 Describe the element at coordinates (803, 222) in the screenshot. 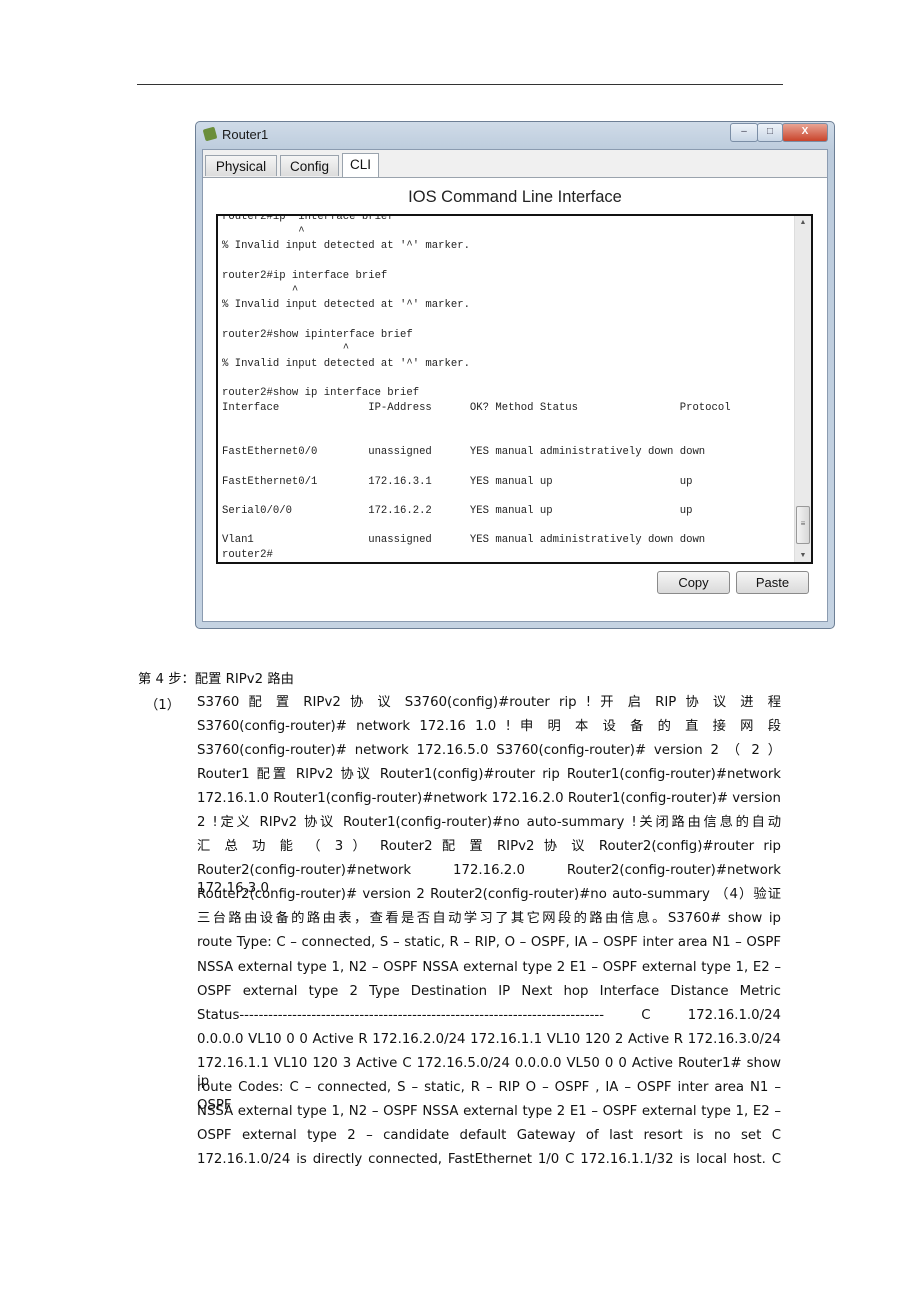

I see `scroll-up-arrow-icon: ▲` at that location.